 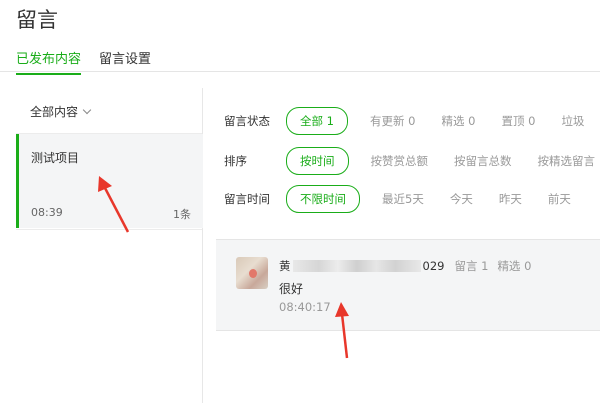 What do you see at coordinates (433, 266) in the screenshot?
I see `commenter-name-suffix: 029` at bounding box center [433, 266].